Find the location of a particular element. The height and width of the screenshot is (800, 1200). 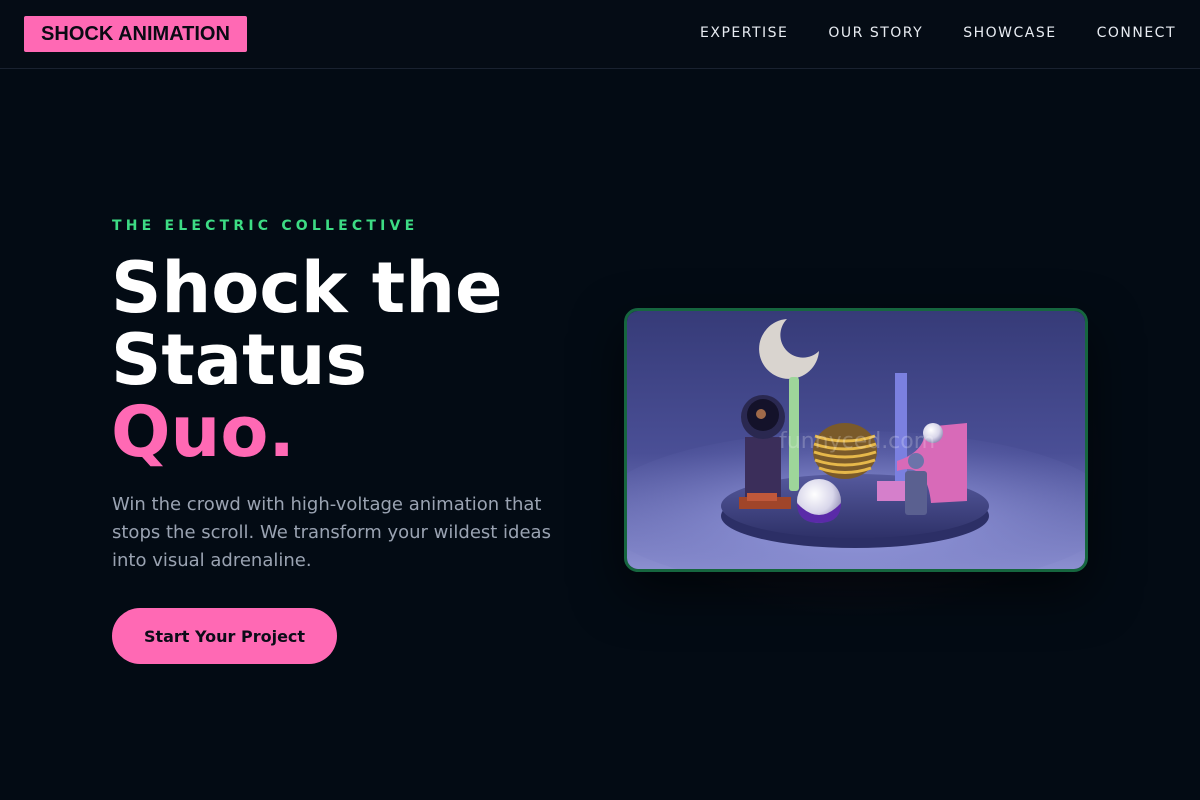

nav-link-our-story: OUR STORY is located at coordinates (875, 33).